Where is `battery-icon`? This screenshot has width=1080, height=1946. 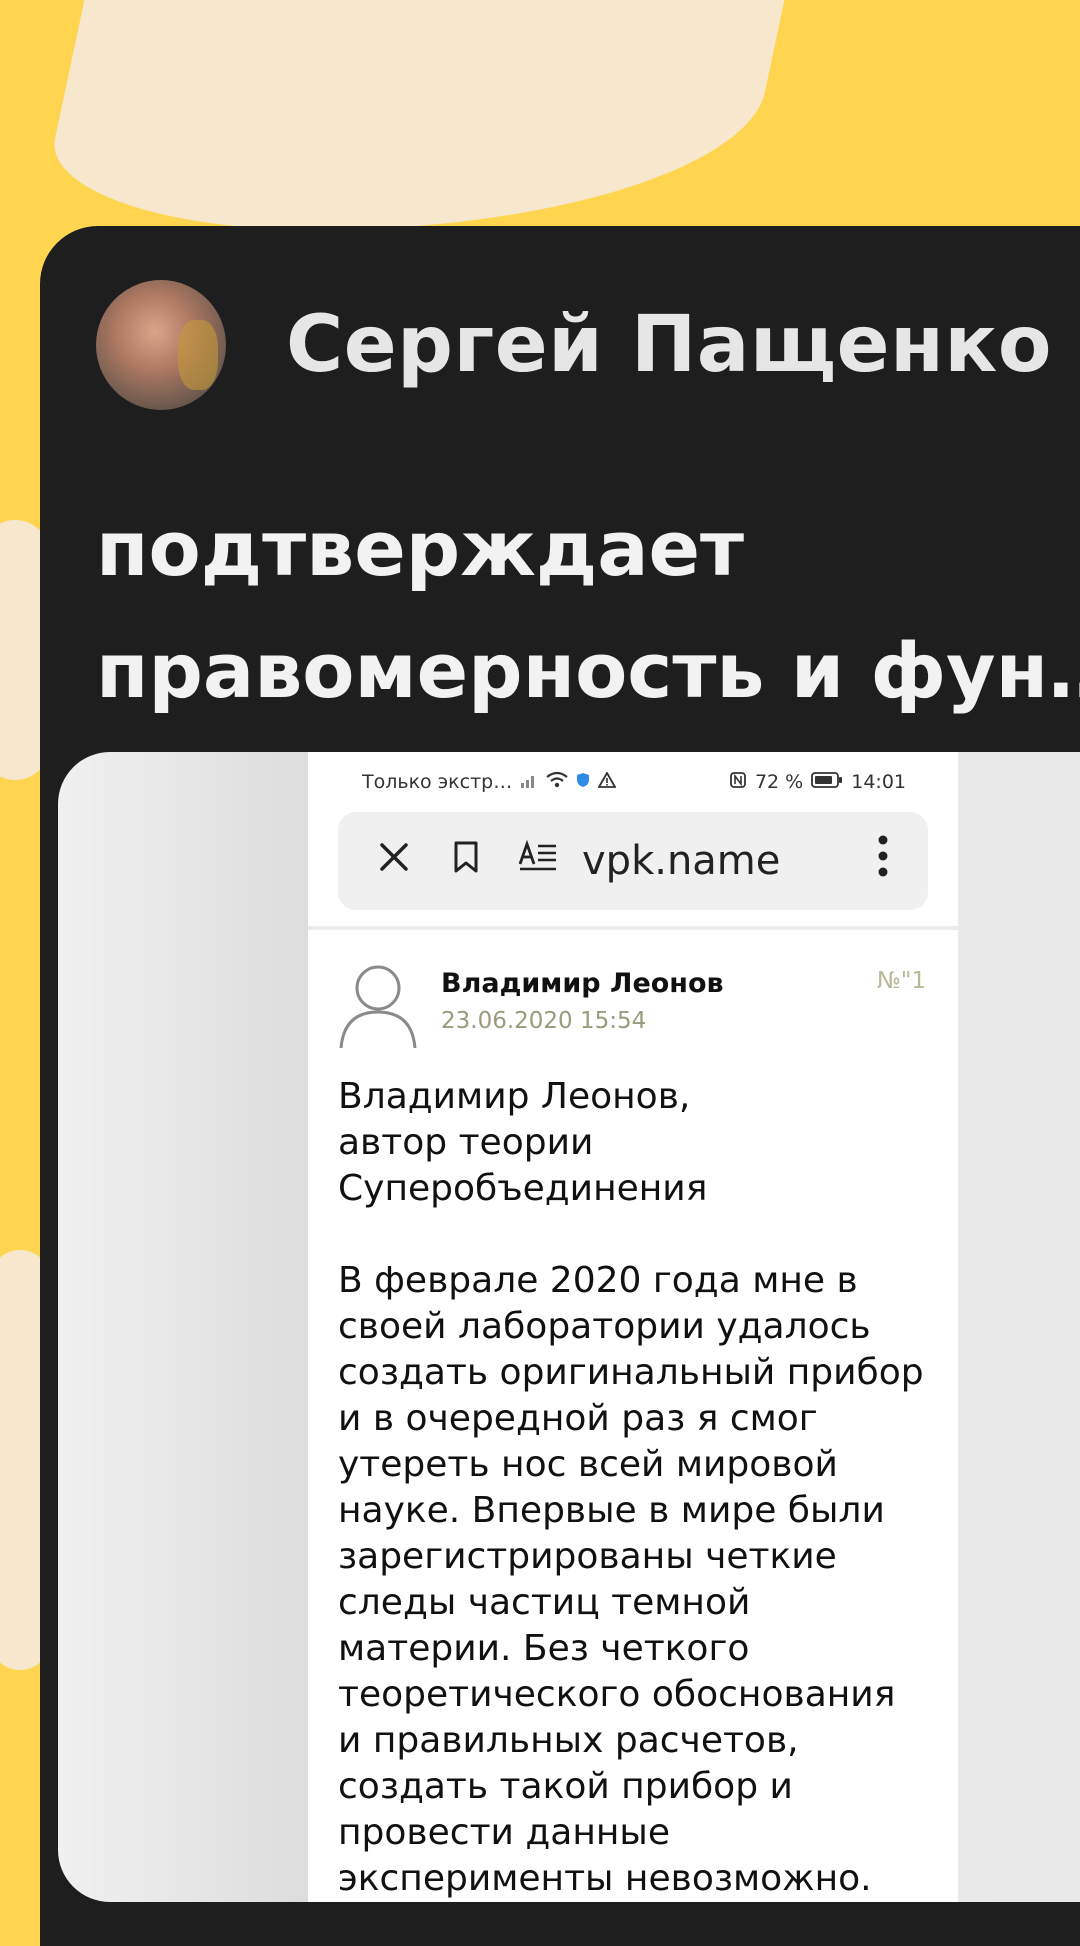 battery-icon is located at coordinates (827, 782).